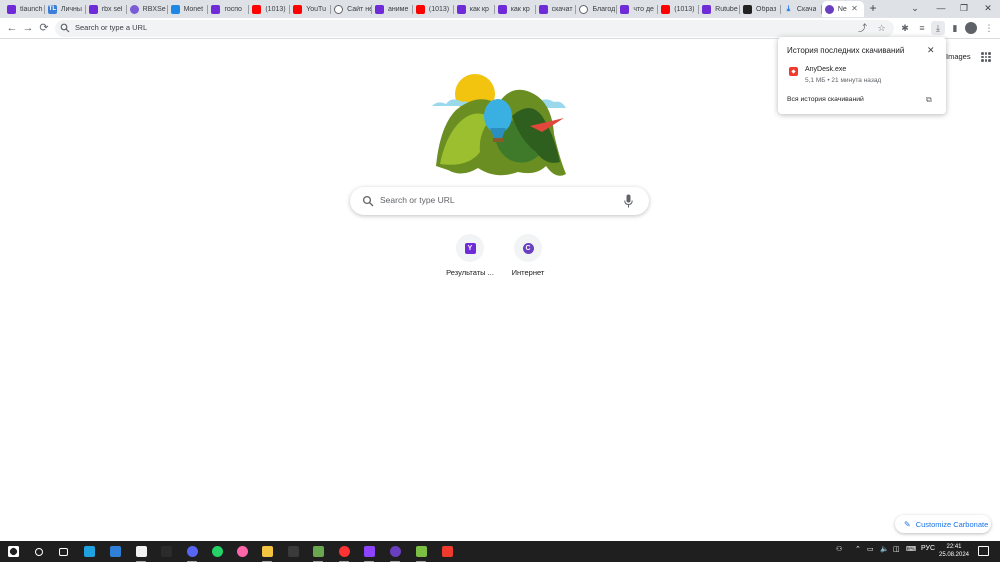 The height and width of the screenshot is (562, 1000). What do you see at coordinates (267, 552) in the screenshot?
I see `taskbar-explorer` at bounding box center [267, 552].